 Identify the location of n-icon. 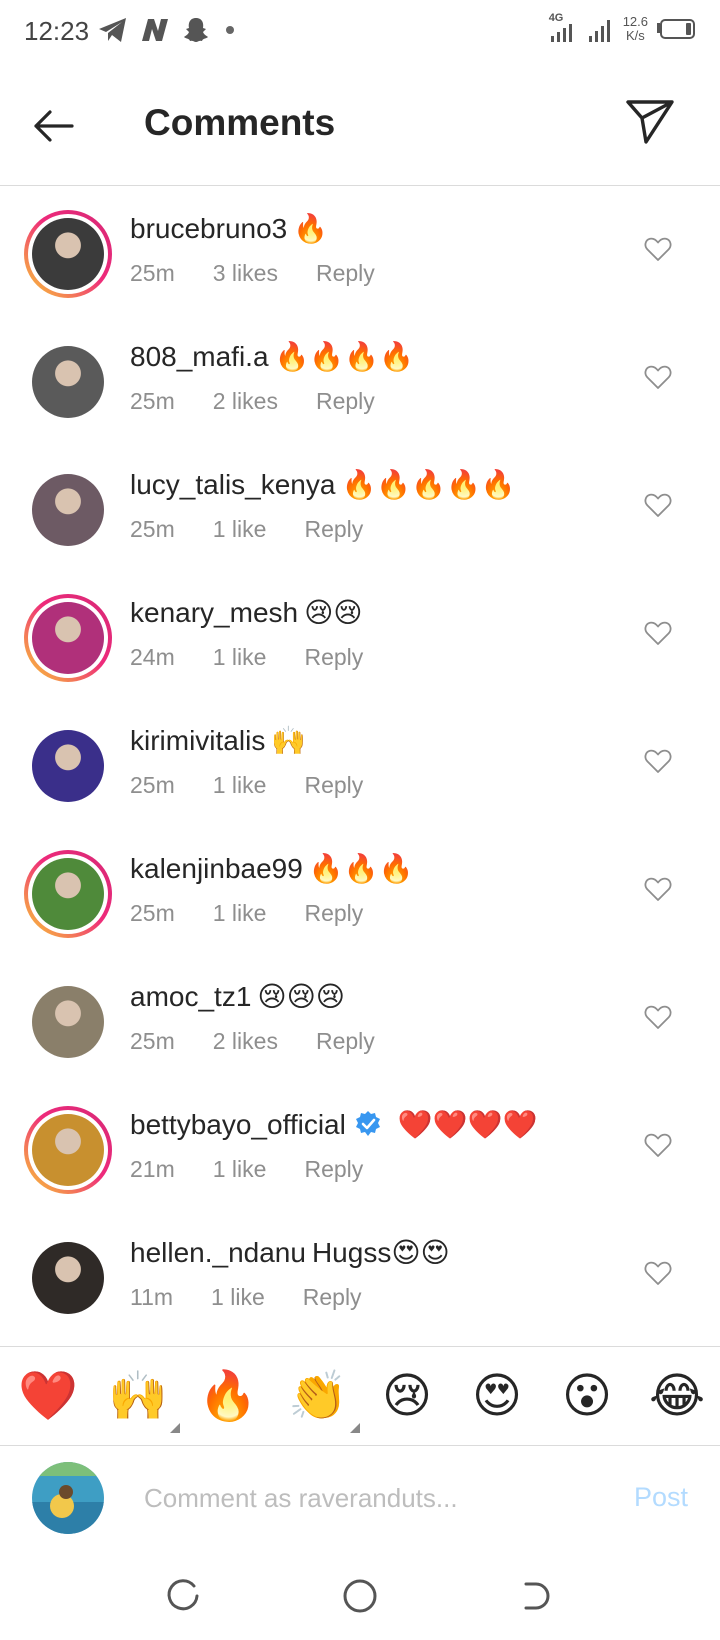
(155, 30).